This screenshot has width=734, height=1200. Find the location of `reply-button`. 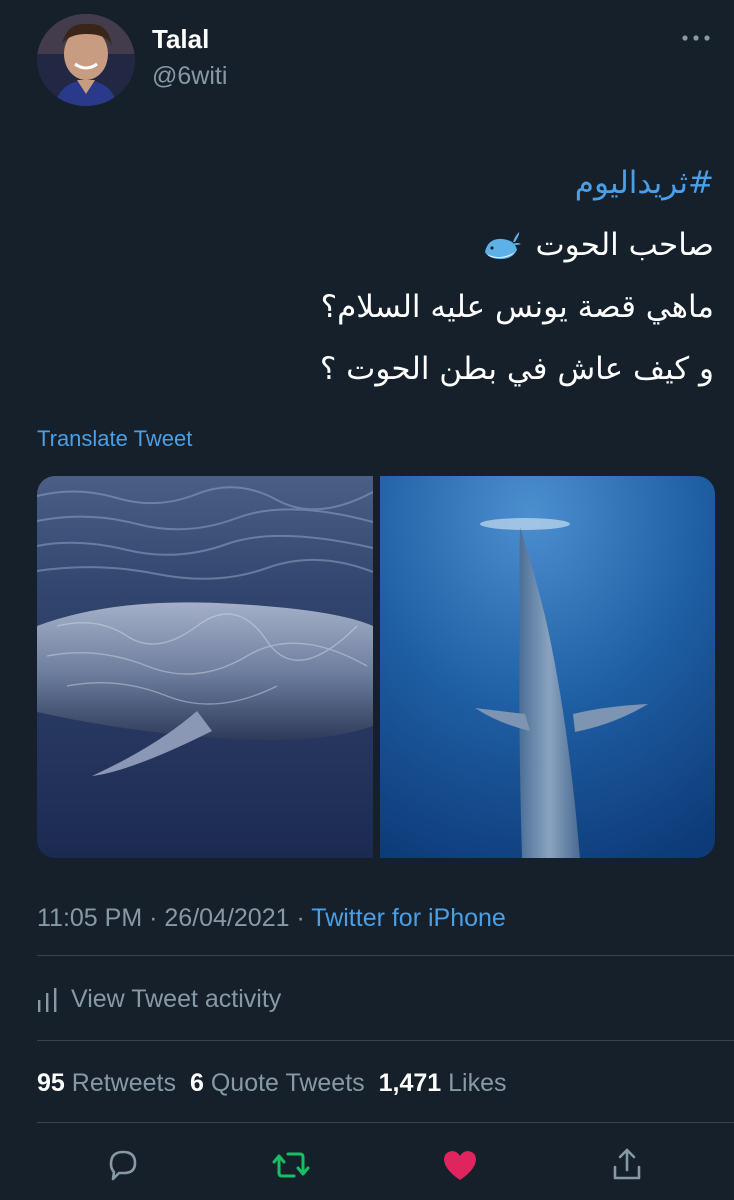

reply-button is located at coordinates (122, 1165).